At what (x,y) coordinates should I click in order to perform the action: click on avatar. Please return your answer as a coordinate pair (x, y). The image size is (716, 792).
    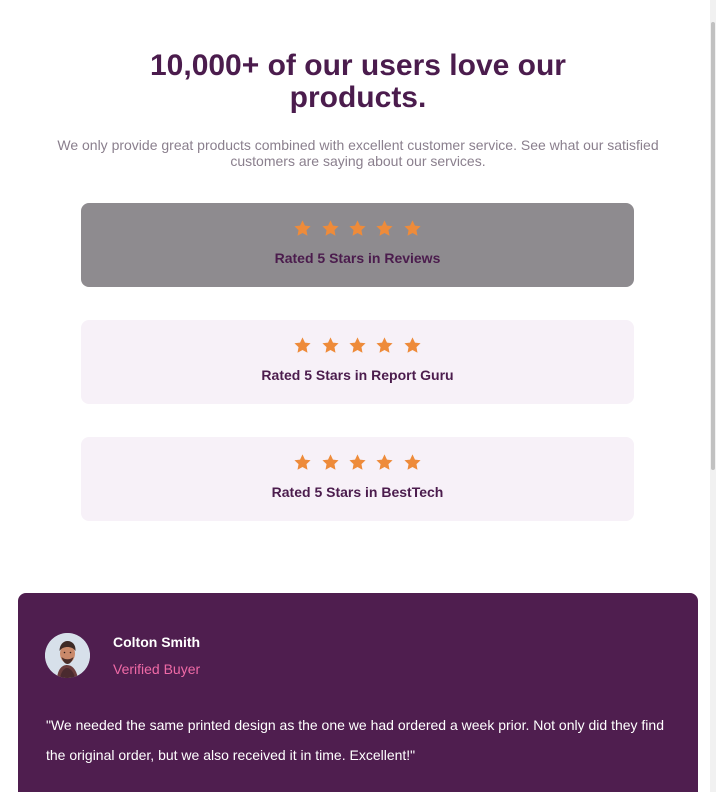
    Looking at the image, I should click on (67, 655).